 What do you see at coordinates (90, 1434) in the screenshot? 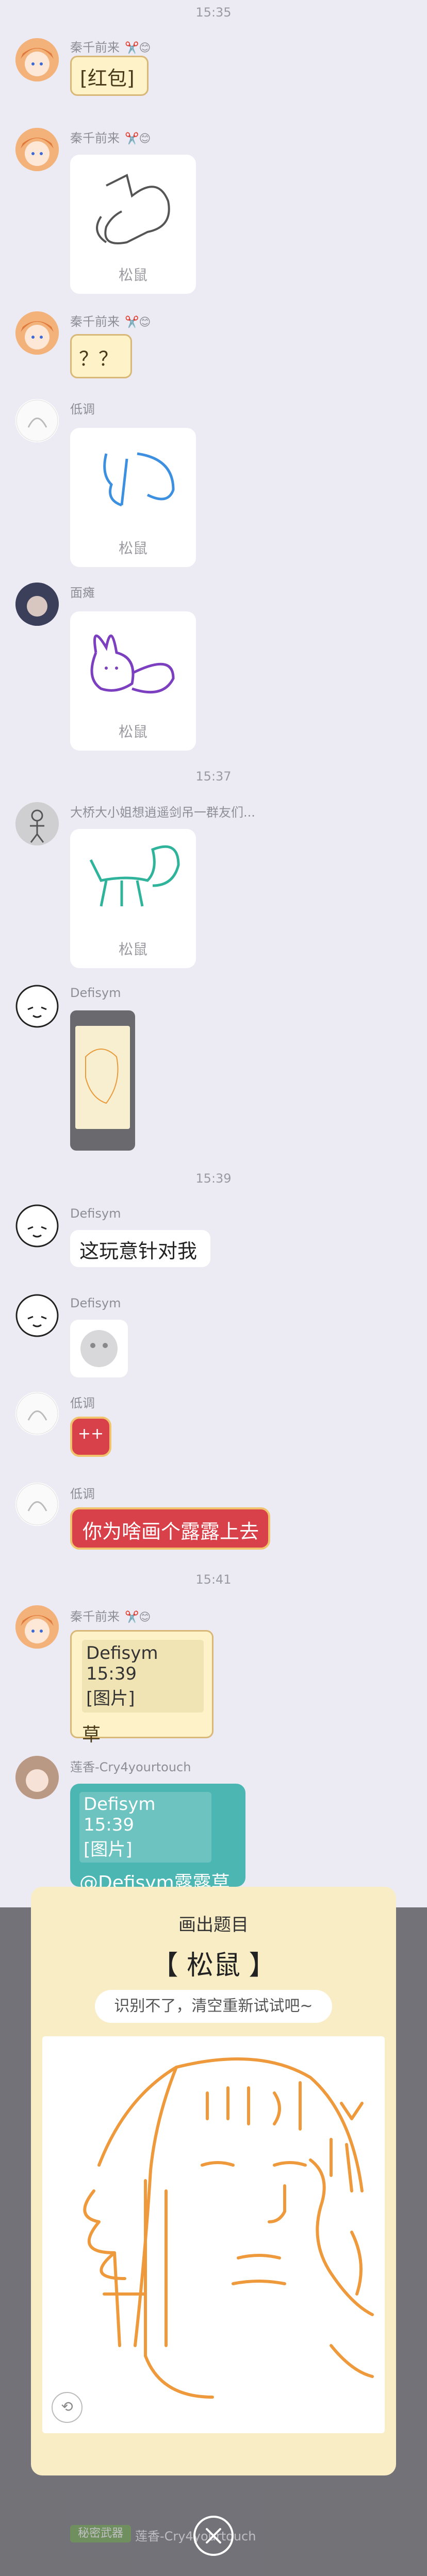
I see `message-text: ++` at bounding box center [90, 1434].